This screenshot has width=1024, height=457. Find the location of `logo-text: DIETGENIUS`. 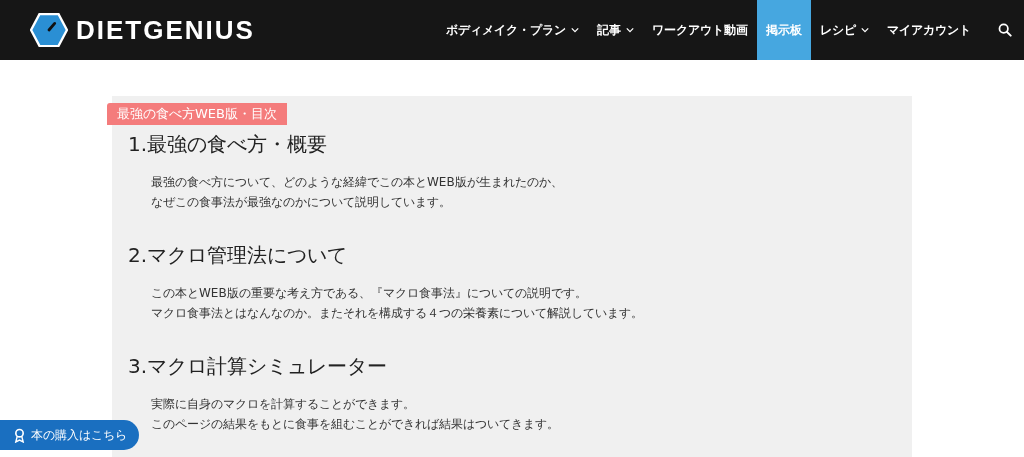

logo-text: DIETGENIUS is located at coordinates (165, 30).